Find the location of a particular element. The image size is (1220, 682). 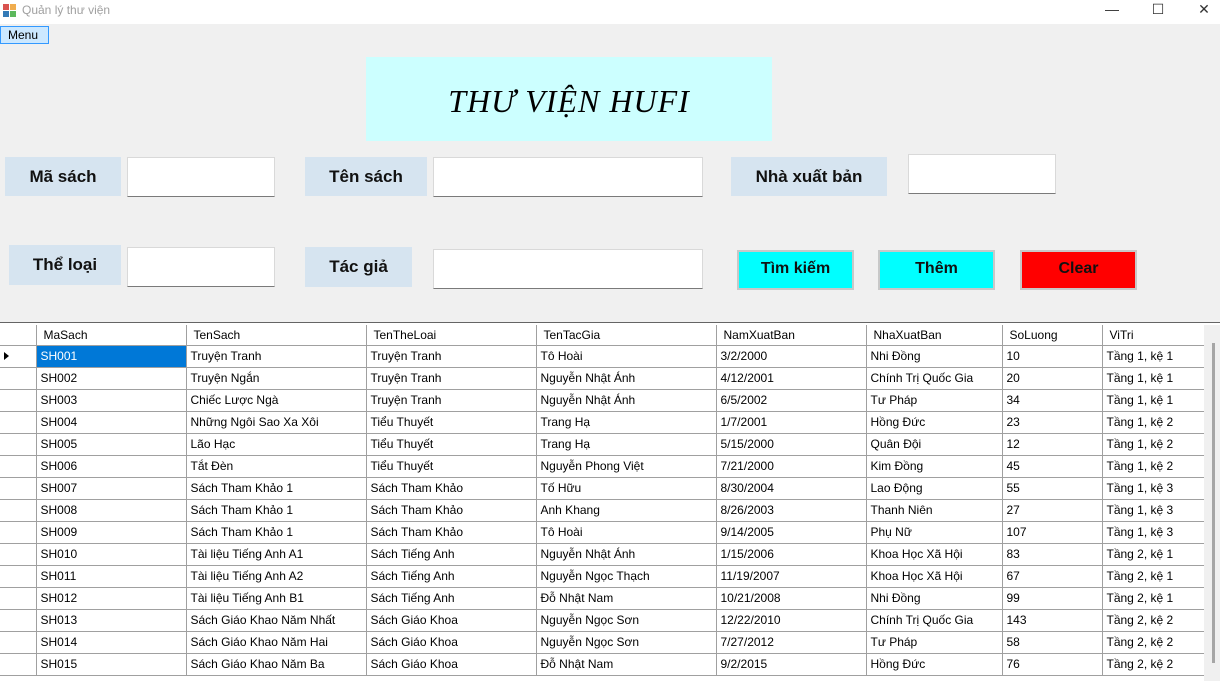

column-header-tentacgia: TenTacGia is located at coordinates (626, 335).